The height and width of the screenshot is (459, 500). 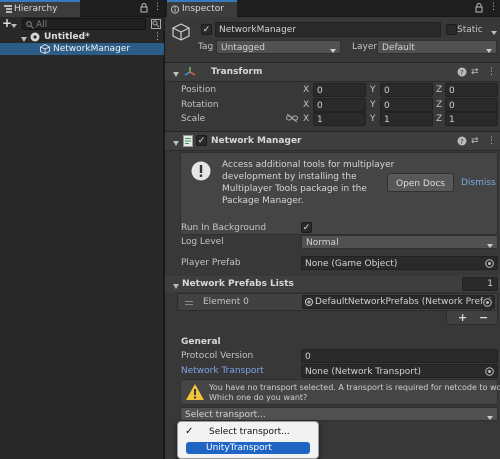 What do you see at coordinates (398, 48) in the screenshot?
I see `layer-value: Default` at bounding box center [398, 48].